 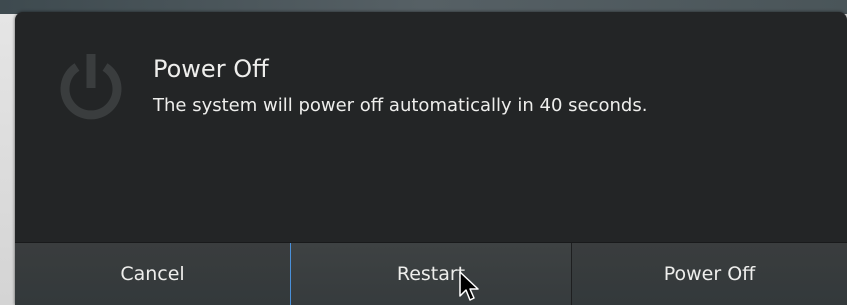 I want to click on cancel-button: Cancel, so click(x=153, y=274).